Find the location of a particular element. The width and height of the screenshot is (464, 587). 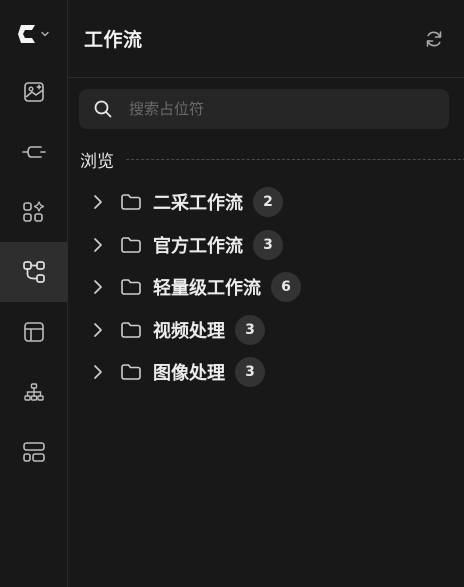

browse-label: 浏览 is located at coordinates (97, 161).